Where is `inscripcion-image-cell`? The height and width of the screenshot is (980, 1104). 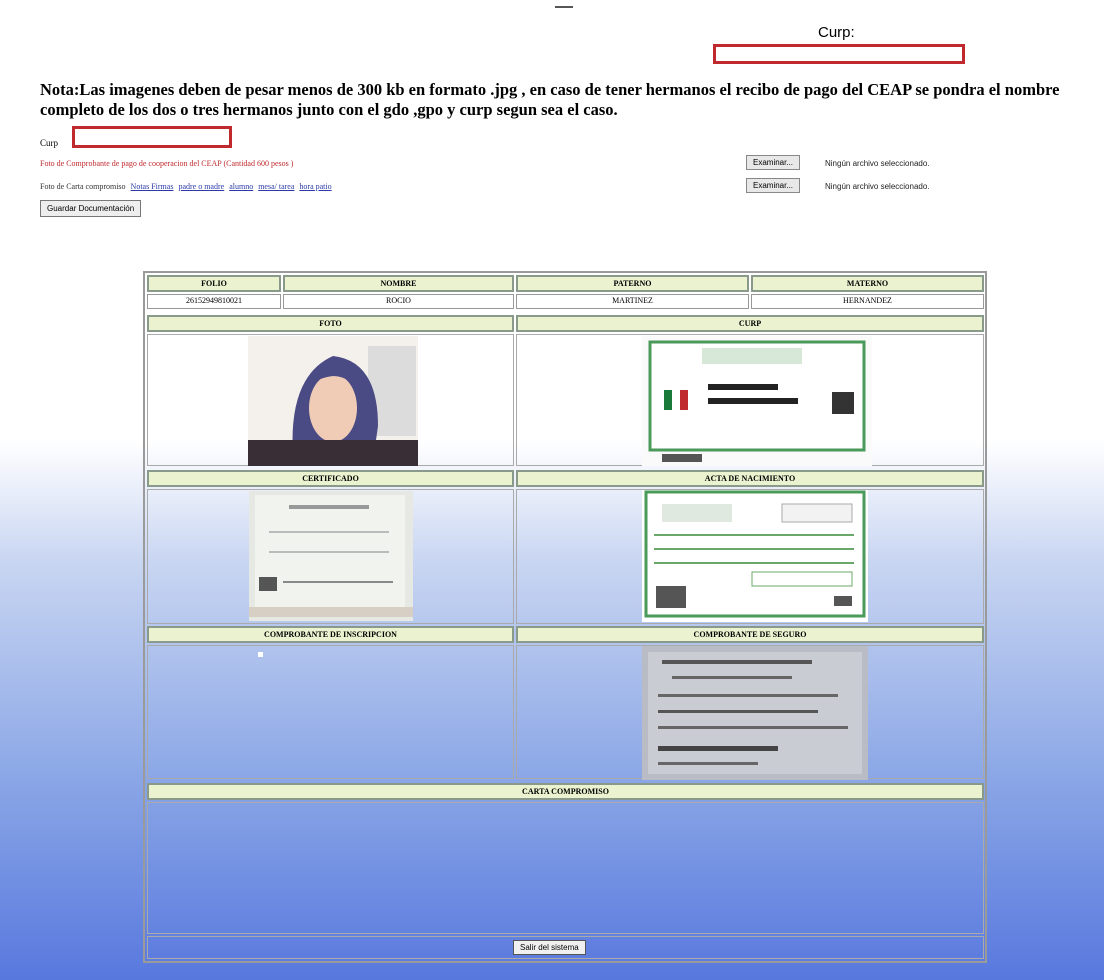
inscripcion-image-cell is located at coordinates (330, 712).